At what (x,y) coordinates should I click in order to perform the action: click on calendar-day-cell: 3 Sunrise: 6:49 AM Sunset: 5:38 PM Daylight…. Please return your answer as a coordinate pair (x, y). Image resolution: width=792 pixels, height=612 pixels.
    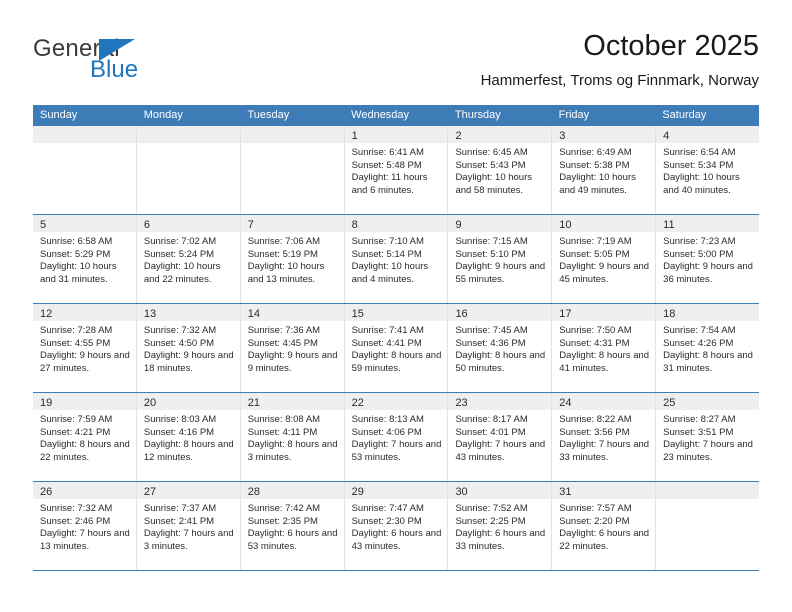
    Looking at the image, I should click on (604, 170).